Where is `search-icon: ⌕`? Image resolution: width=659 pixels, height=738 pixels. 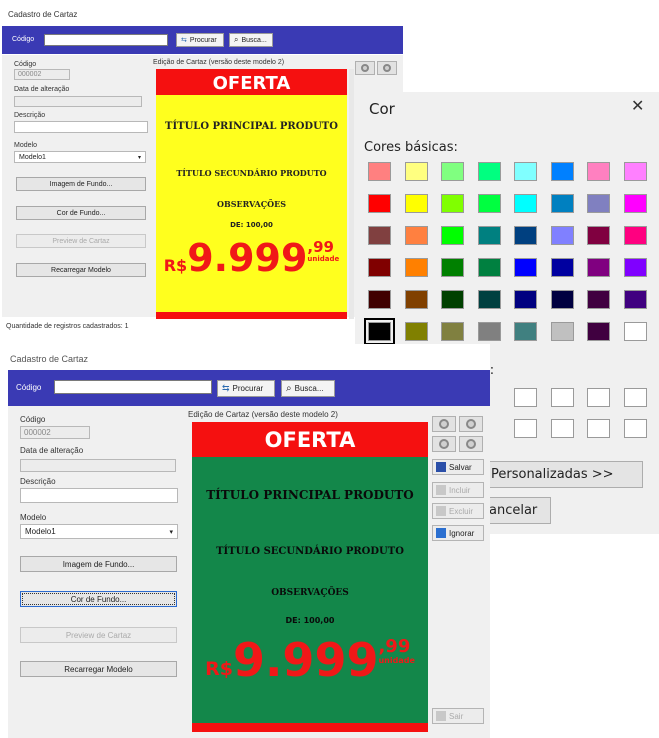
search-icon: ⌕ is located at coordinates (236, 39).